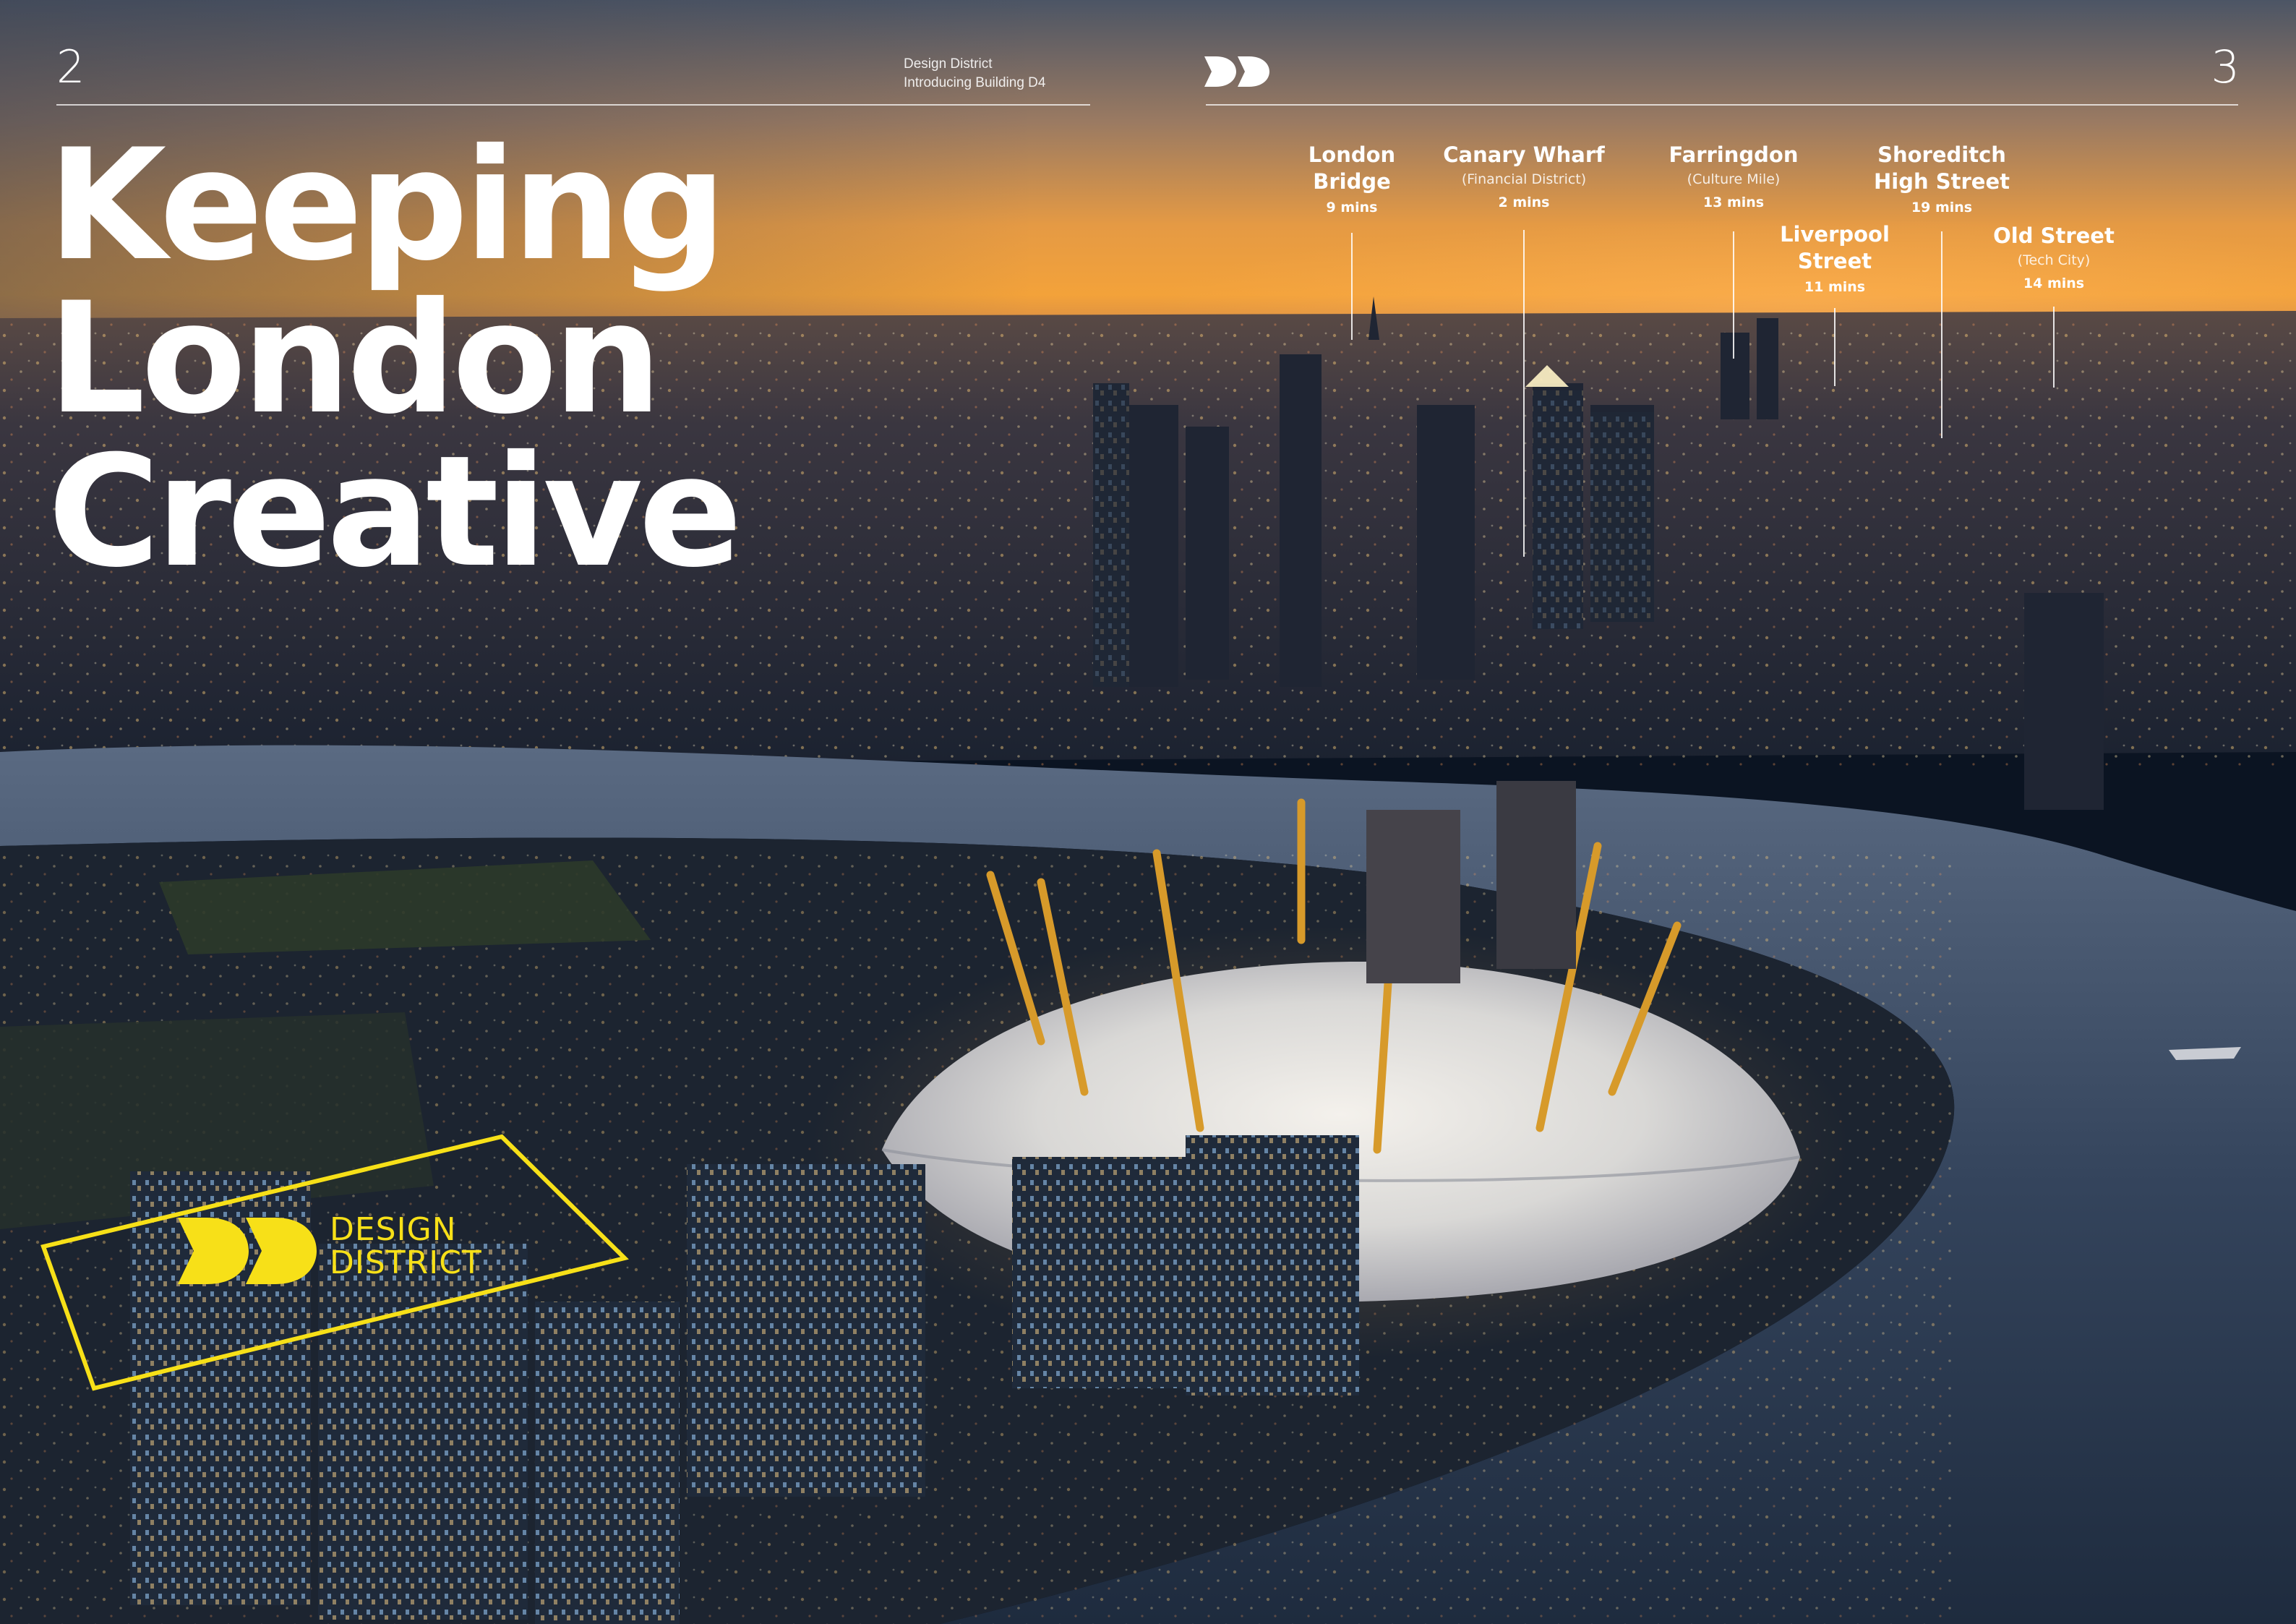  I want to click on headline: Keeping London Creative, so click(395, 358).